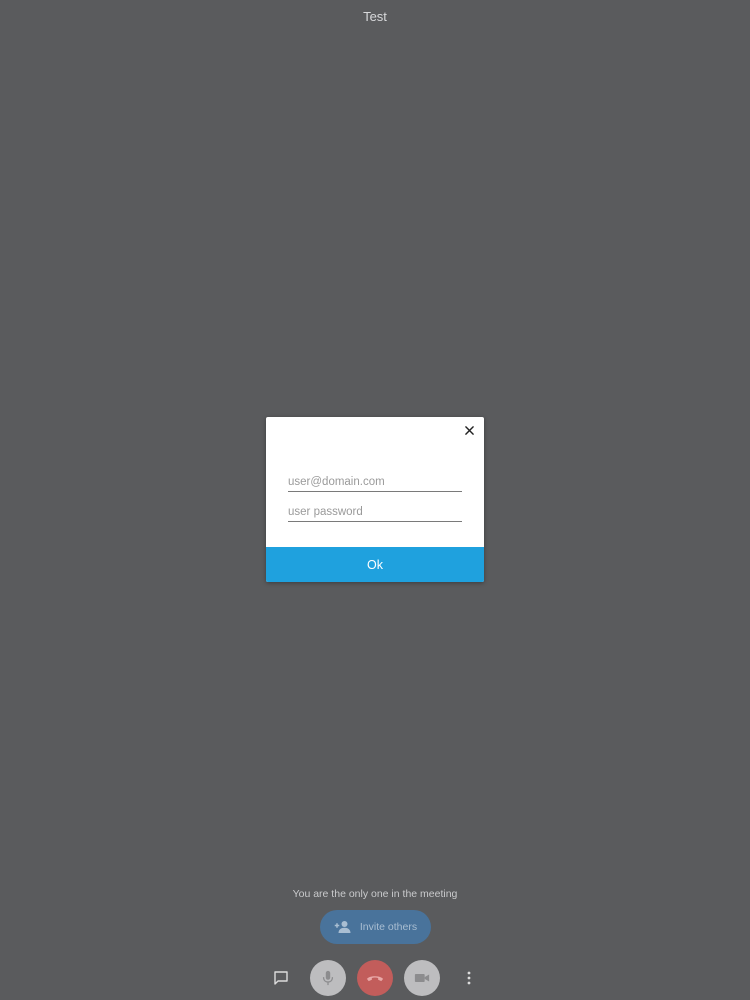  I want to click on password-field, so click(375, 512).